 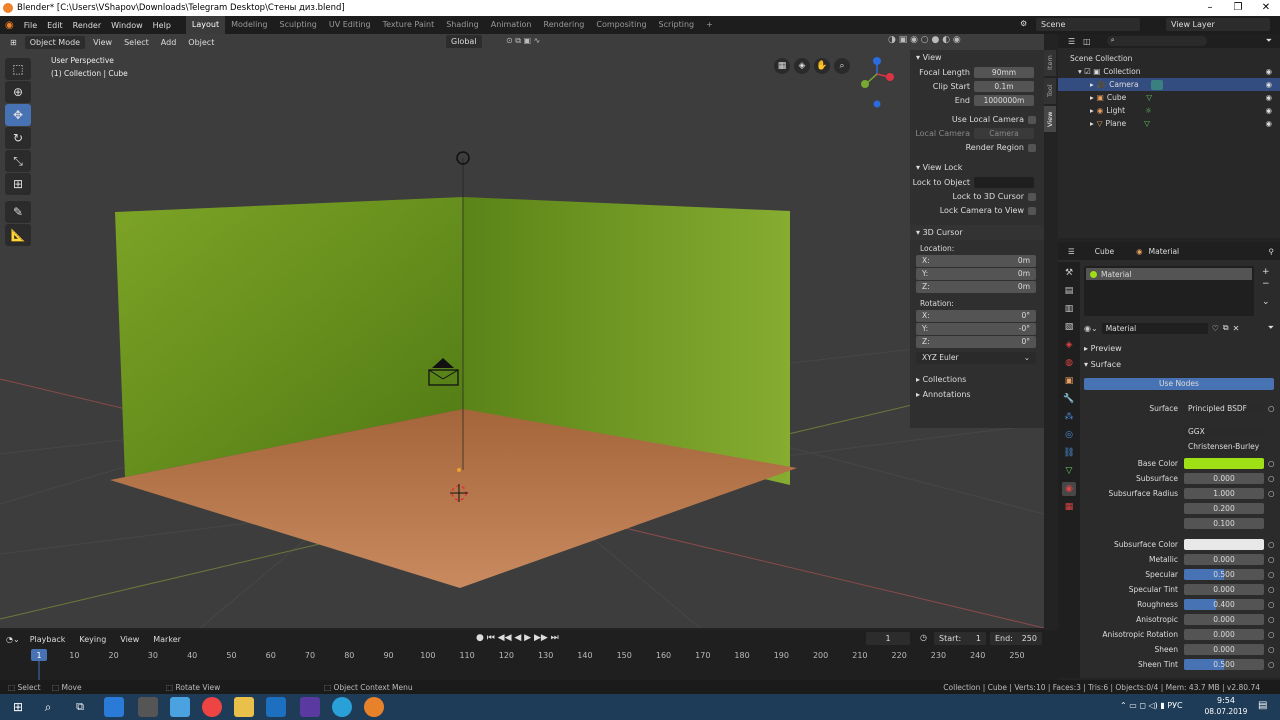 I want to click on clock-date: 08.07.2019, so click(x=1226, y=711).